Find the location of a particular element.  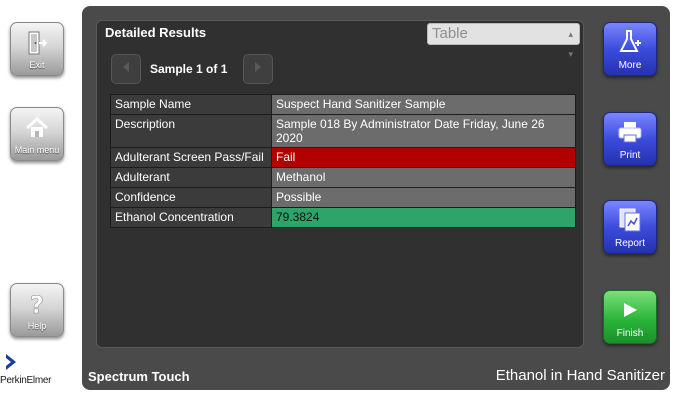

table-row: Adulterant Screen Pass/Fail Fail is located at coordinates (343, 157).